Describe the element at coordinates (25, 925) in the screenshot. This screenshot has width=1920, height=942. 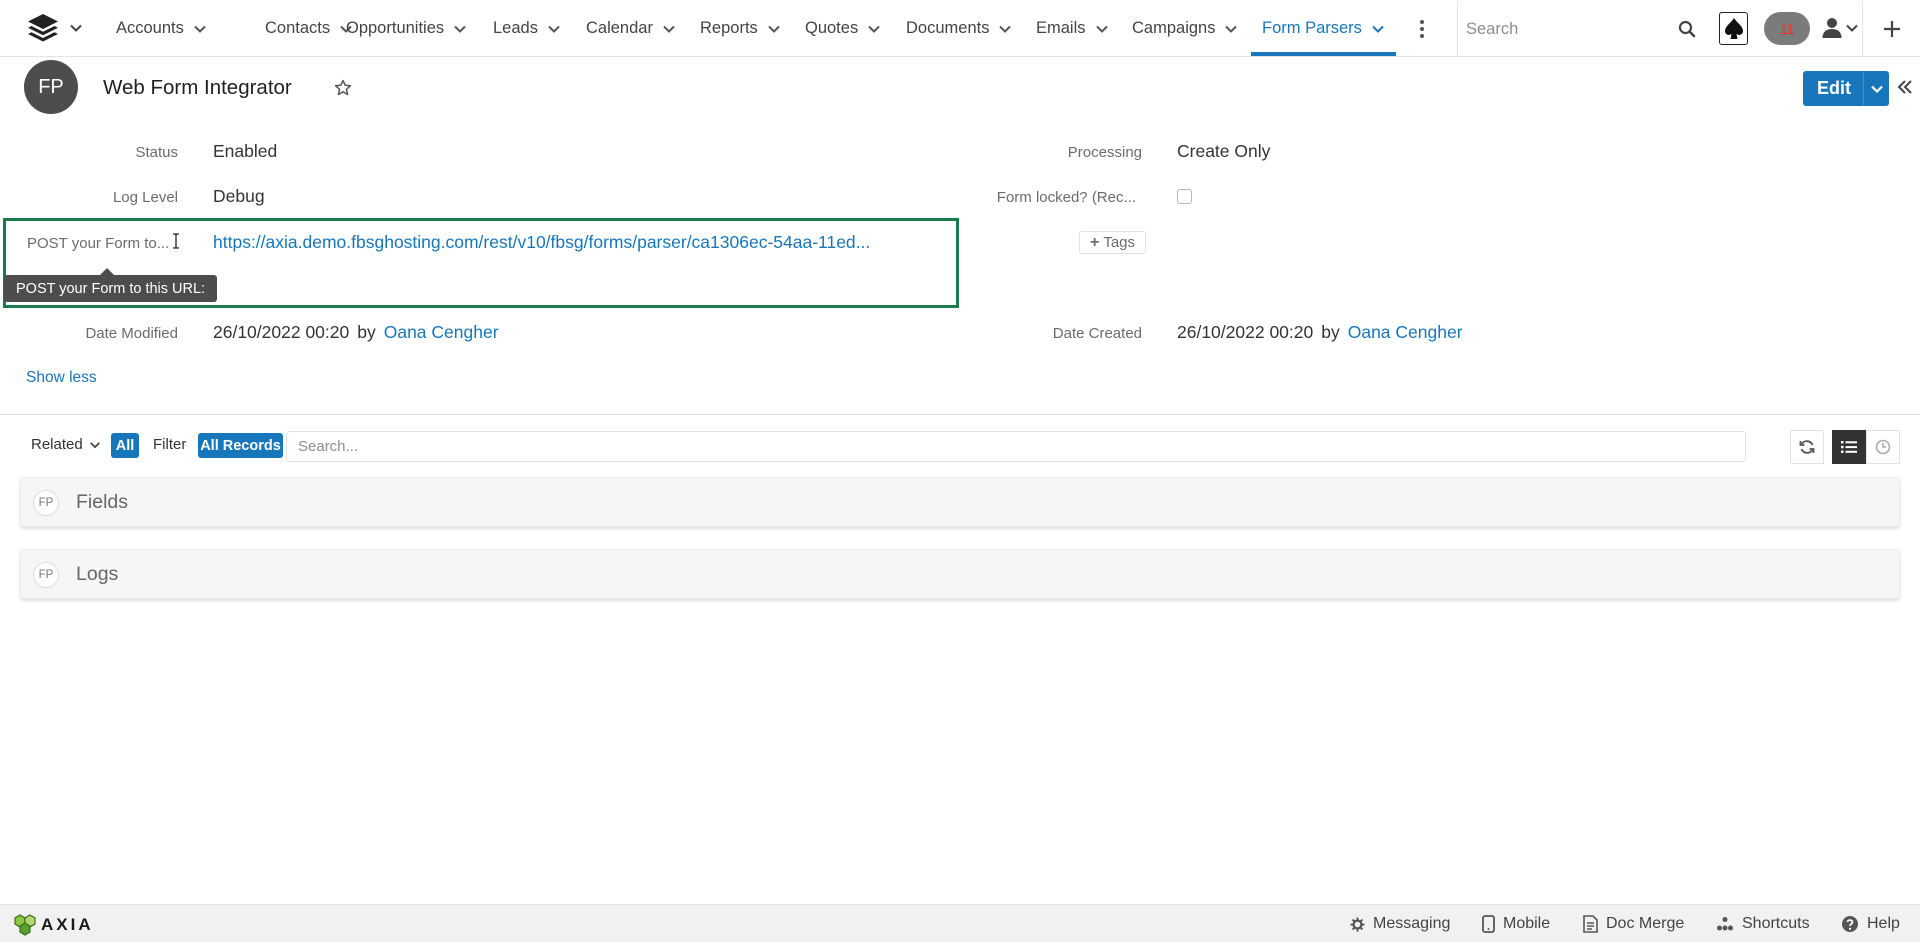
I see `axia-logo-icon` at that location.